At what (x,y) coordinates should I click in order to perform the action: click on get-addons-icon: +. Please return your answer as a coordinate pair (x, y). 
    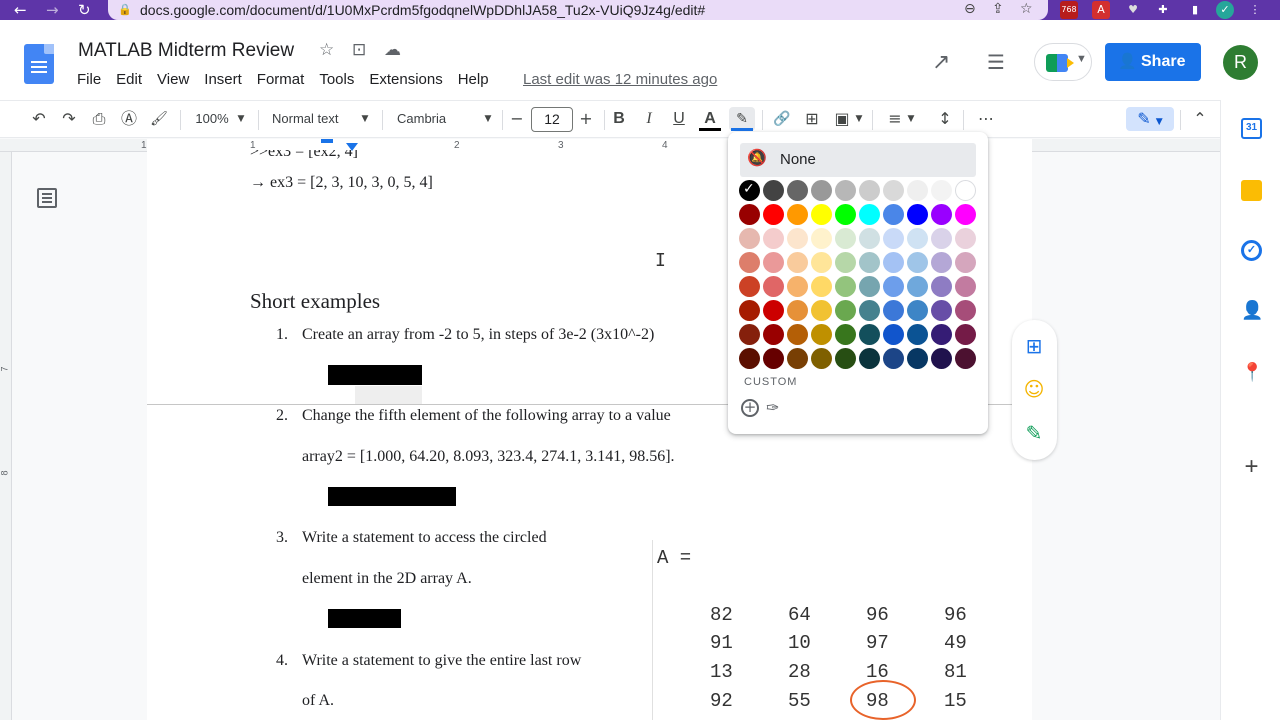
    Looking at the image, I should click on (1251, 467).